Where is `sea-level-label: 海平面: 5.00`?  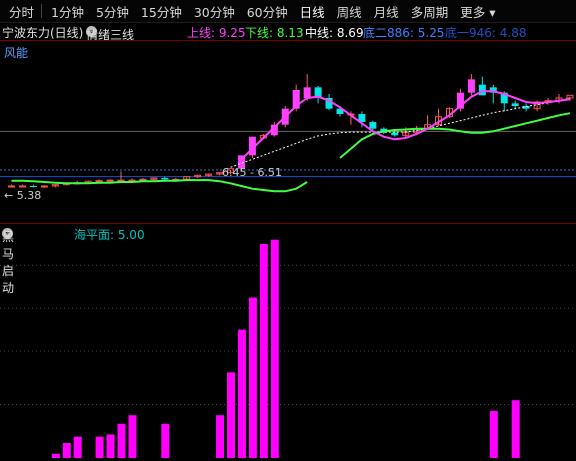 sea-level-label: 海平面: 5.00 is located at coordinates (109, 235).